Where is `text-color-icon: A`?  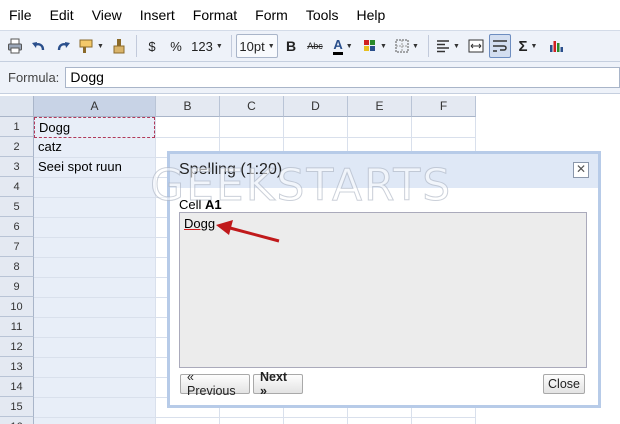
text-color-icon: A is located at coordinates (338, 46).